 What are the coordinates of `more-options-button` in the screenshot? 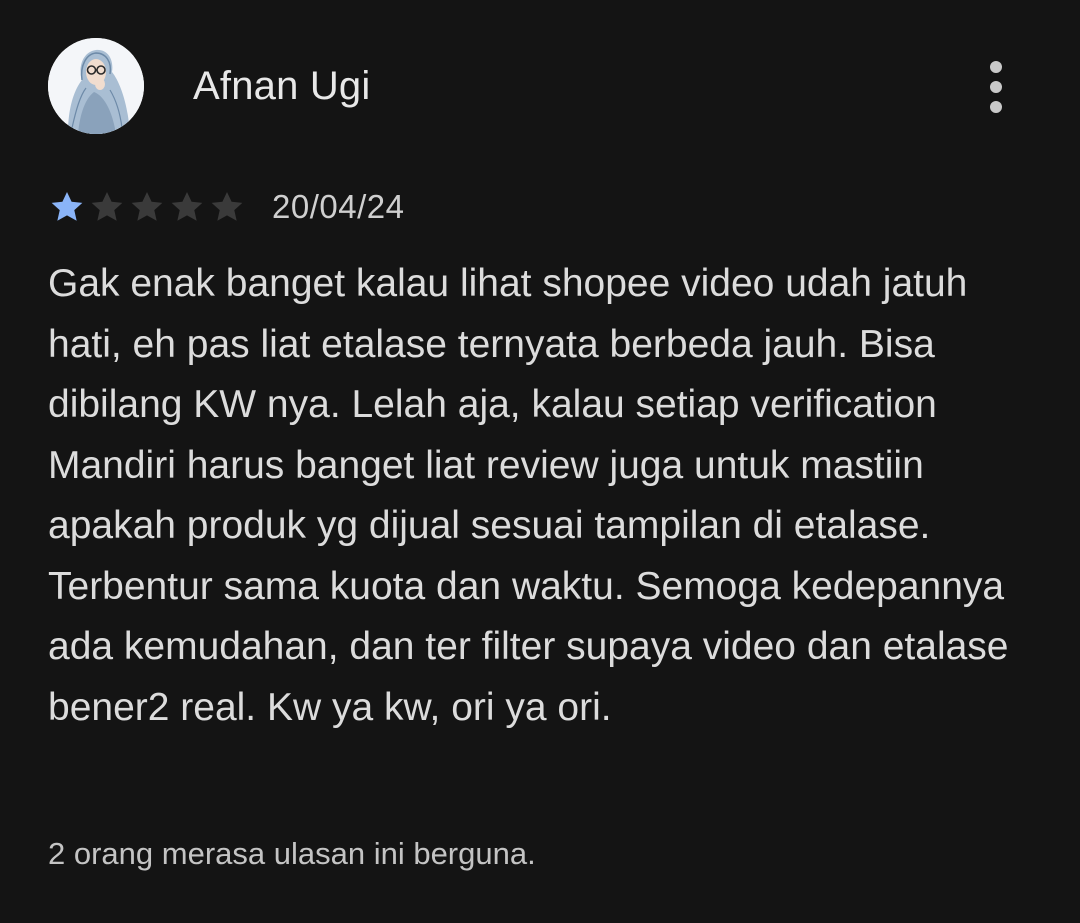 It's located at (996, 87).